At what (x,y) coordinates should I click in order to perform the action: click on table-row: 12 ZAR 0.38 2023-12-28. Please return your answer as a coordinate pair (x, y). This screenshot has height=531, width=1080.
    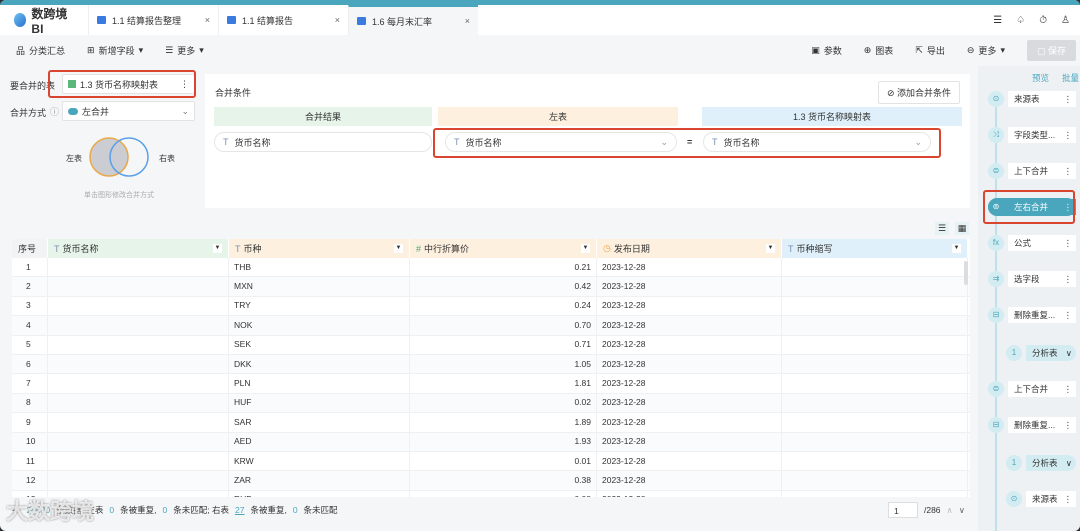
    Looking at the image, I should click on (491, 481).